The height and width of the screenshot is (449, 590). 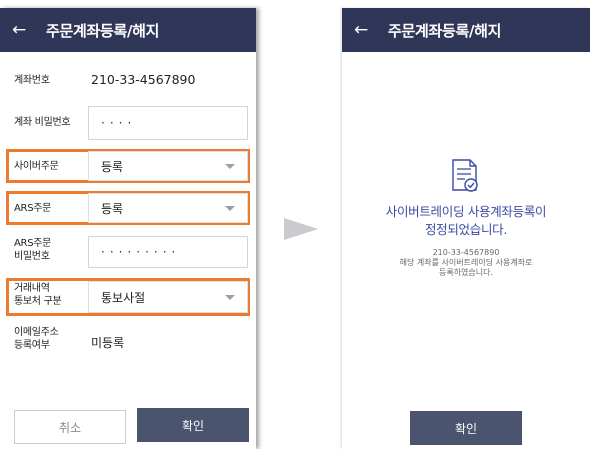 What do you see at coordinates (32, 256) in the screenshot?
I see `ars-password-label-2: 비밀번호` at bounding box center [32, 256].